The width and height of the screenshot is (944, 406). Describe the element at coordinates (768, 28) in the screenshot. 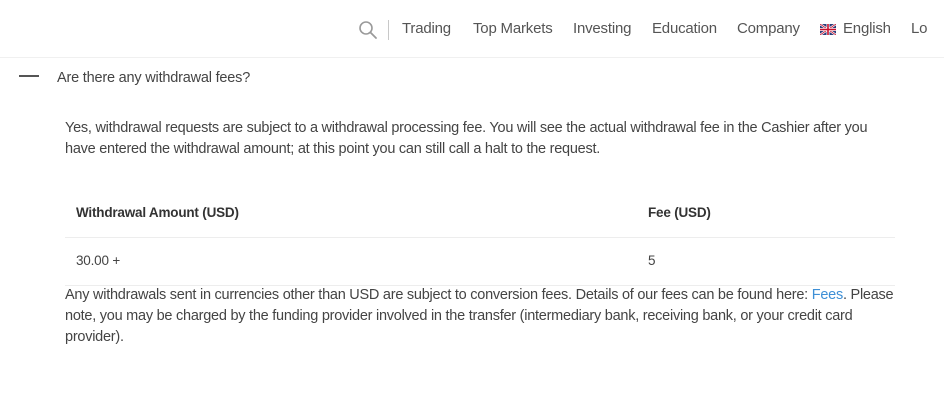

I see `nav-item-company: Company` at that location.